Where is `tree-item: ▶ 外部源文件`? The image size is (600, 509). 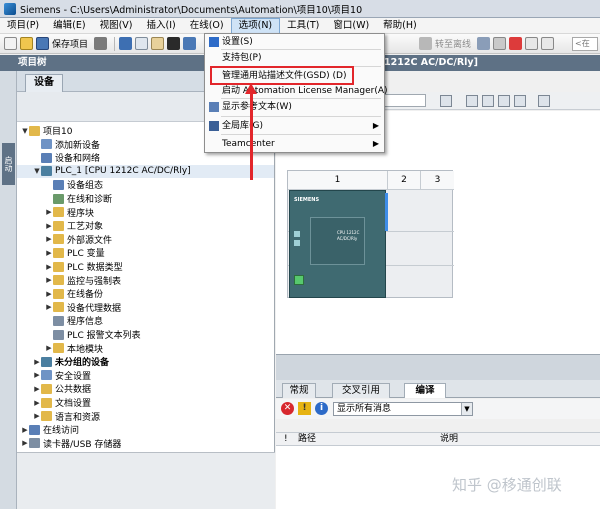
tree-item: ▶ 外部源文件 is located at coordinates (145, 239).